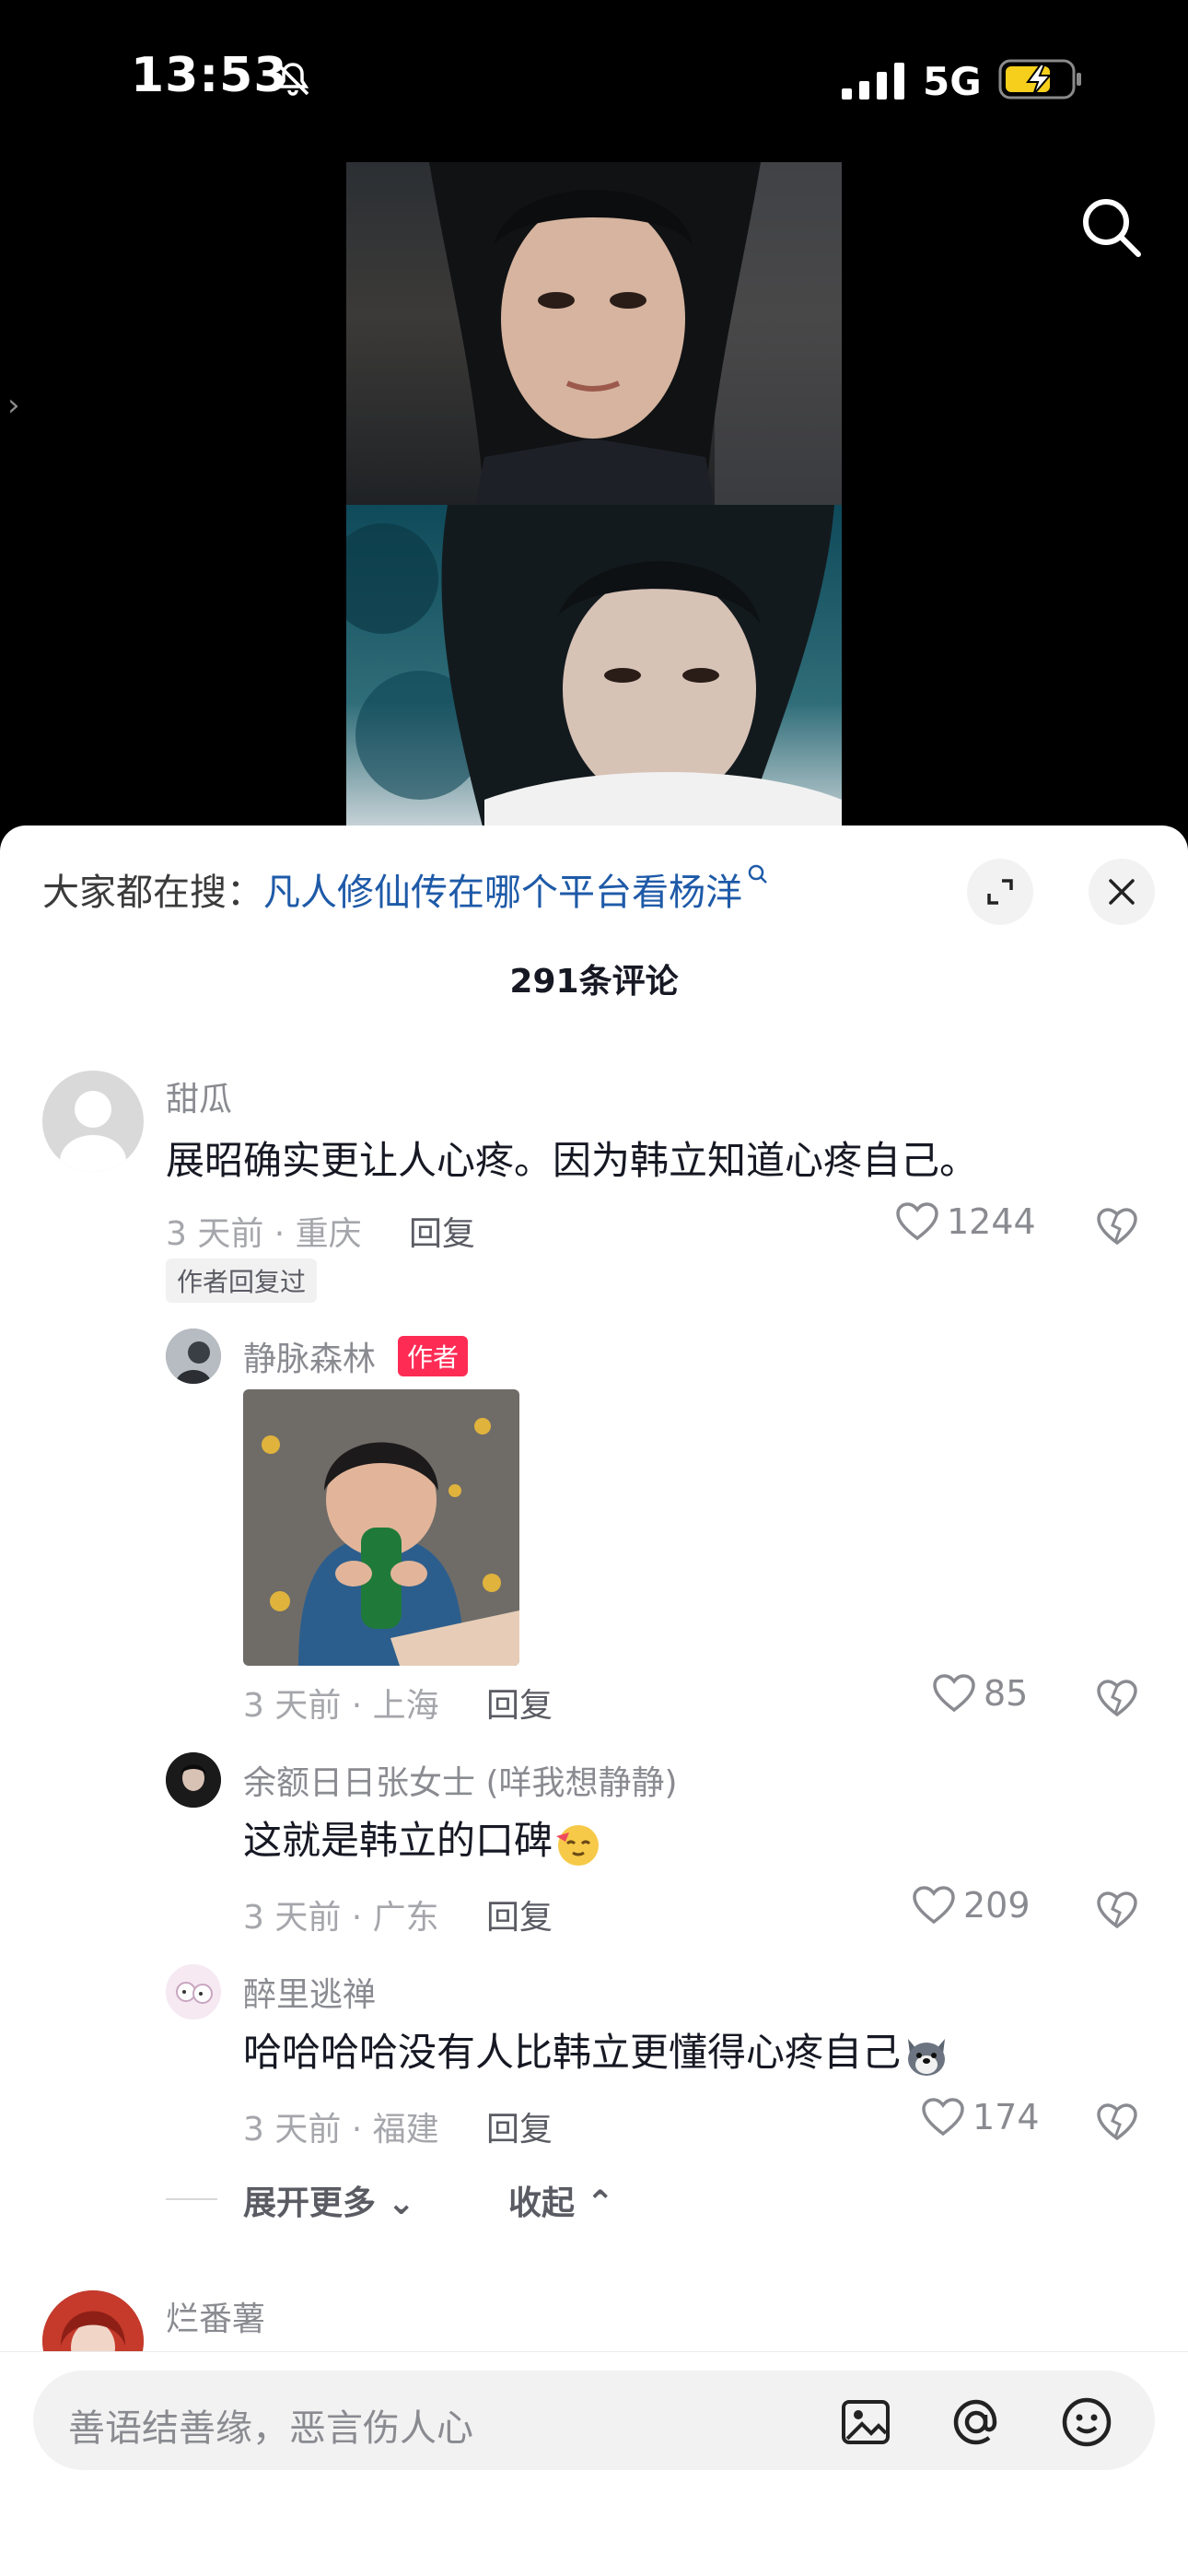 Image resolution: width=1188 pixels, height=2576 pixels. I want to click on like-count: 1244, so click(992, 1221).